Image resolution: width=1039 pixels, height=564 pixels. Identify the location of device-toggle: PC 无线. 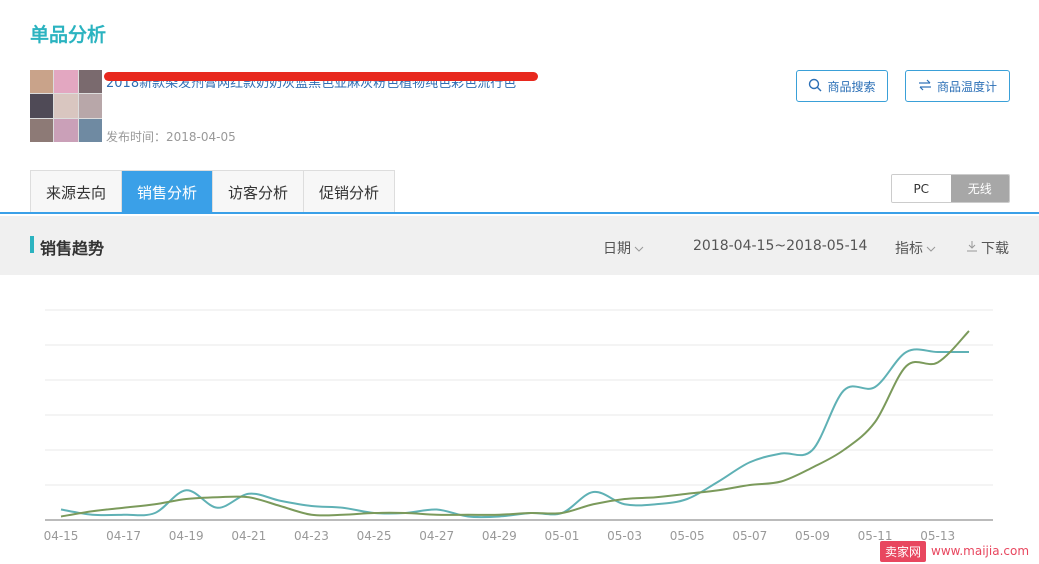
(950, 188).